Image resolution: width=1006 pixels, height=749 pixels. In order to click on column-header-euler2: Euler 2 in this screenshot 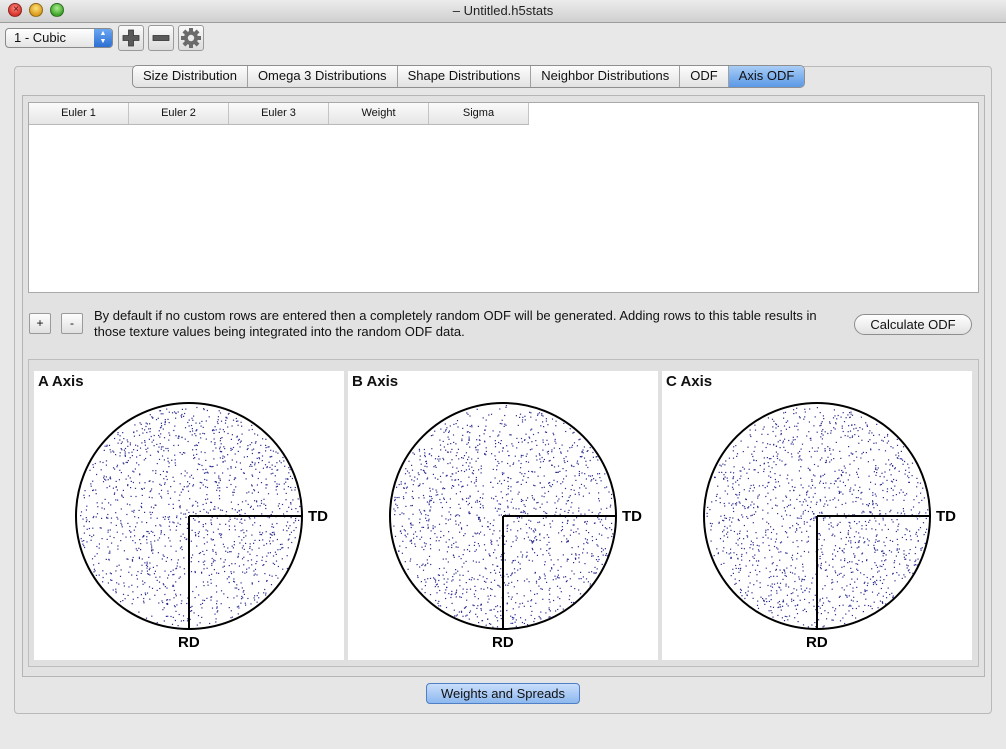, I will do `click(179, 113)`.